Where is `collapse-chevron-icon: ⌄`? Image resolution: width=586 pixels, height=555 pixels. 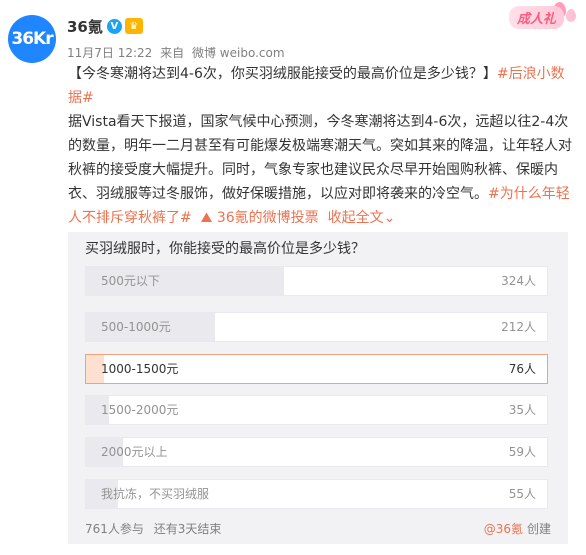 collapse-chevron-icon: ⌄ is located at coordinates (390, 218).